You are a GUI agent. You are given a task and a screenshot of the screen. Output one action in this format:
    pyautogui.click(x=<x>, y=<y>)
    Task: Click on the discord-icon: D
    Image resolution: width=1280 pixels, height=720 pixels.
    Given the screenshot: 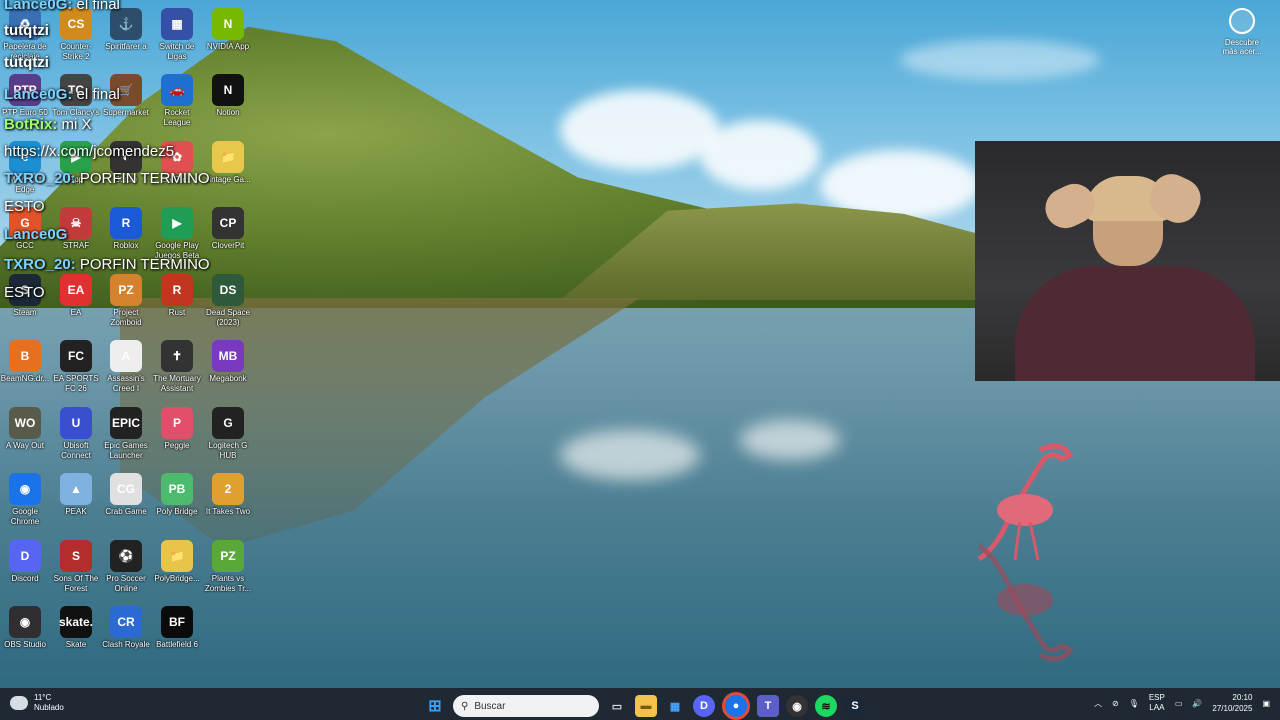 What is the action you would take?
    pyautogui.click(x=704, y=706)
    